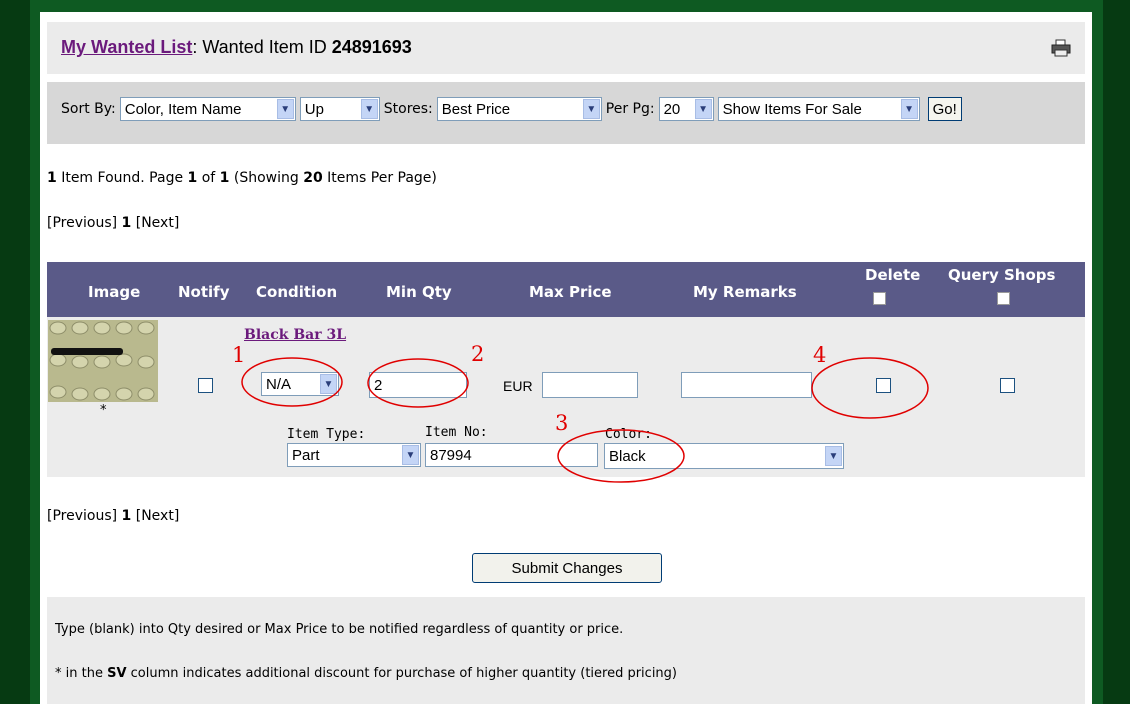  I want to click on sort-by-select: Color, Item Name ▼, so click(207, 109).